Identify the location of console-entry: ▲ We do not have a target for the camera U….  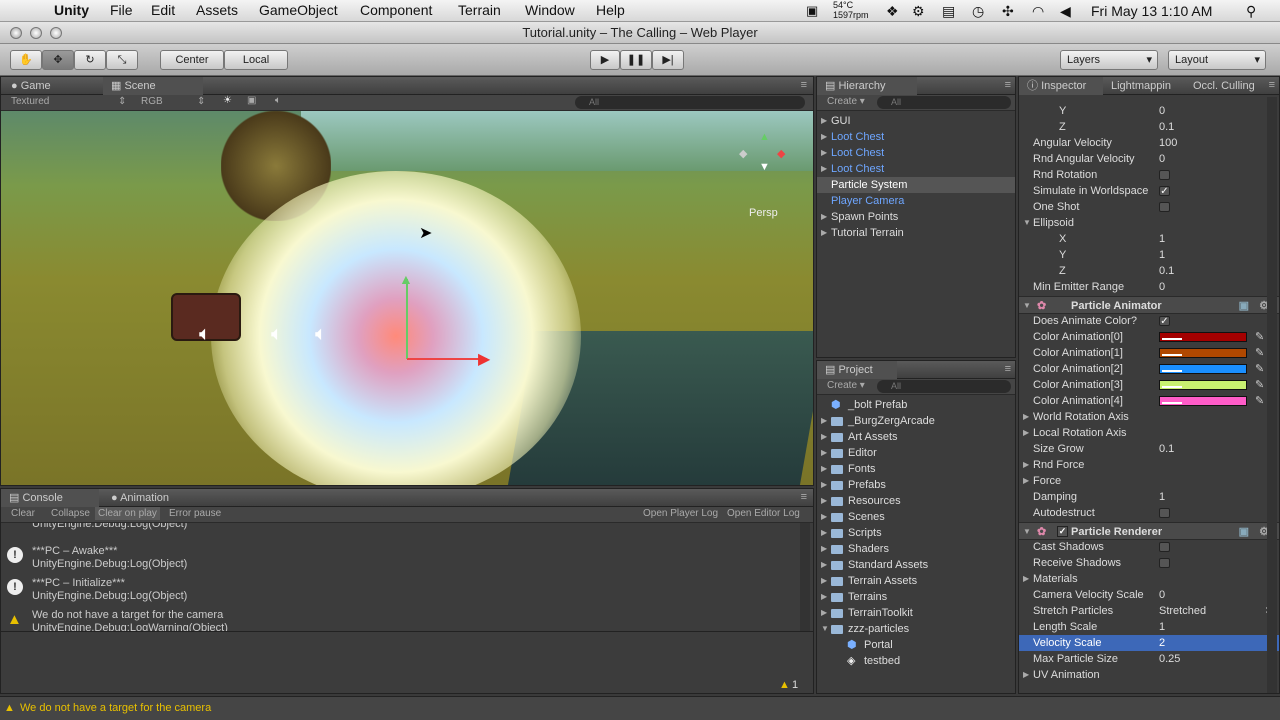
(400, 618).